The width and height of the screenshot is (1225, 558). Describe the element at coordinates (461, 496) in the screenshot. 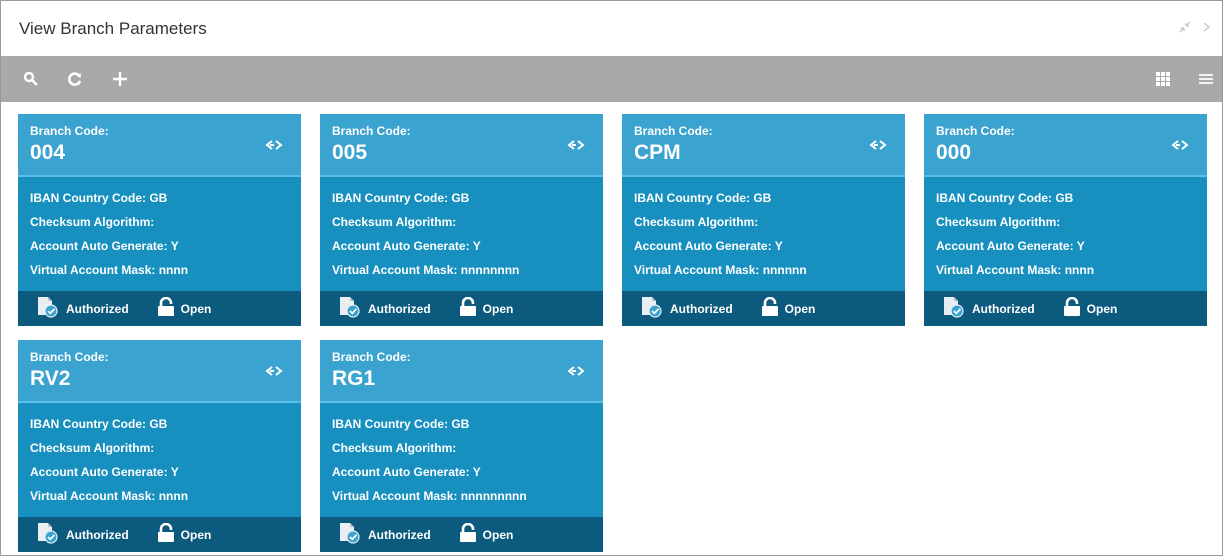

I see `mask-row: Virtual Account Mask: nnnnnnnnn` at that location.